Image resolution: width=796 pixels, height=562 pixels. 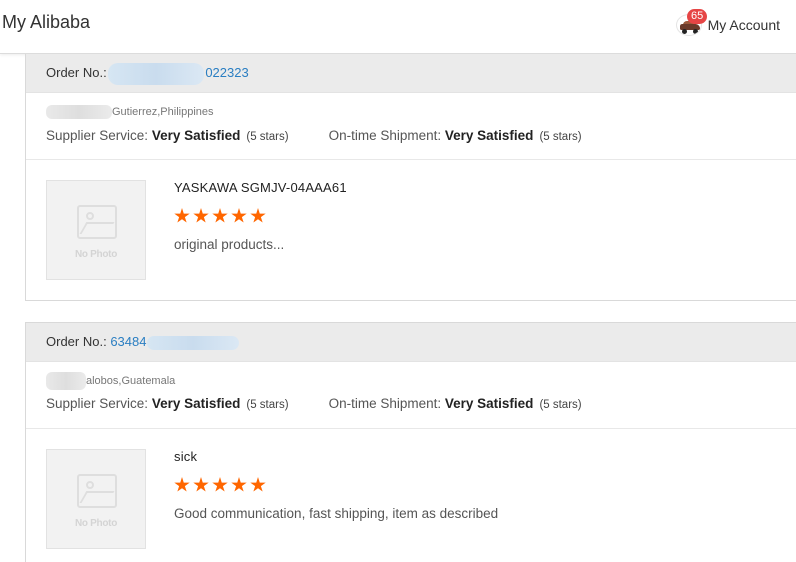 What do you see at coordinates (260, 187) in the screenshot?
I see `product-title: YASKAWA SGMJV-04AAA61` at bounding box center [260, 187].